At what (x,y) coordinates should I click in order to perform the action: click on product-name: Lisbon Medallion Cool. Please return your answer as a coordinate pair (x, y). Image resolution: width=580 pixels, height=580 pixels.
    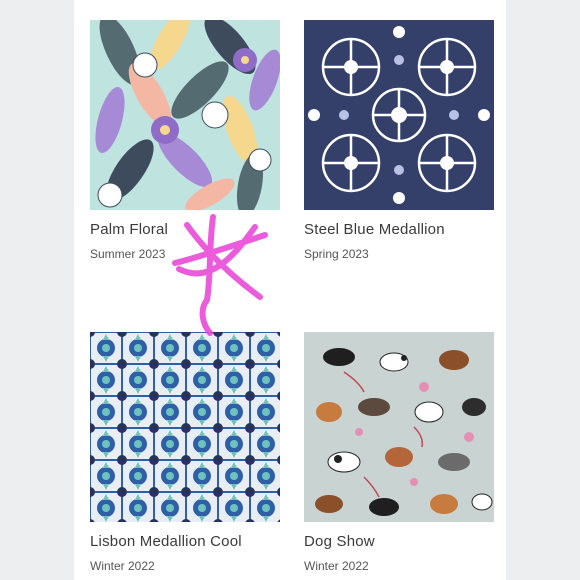
    Looking at the image, I should click on (166, 541).